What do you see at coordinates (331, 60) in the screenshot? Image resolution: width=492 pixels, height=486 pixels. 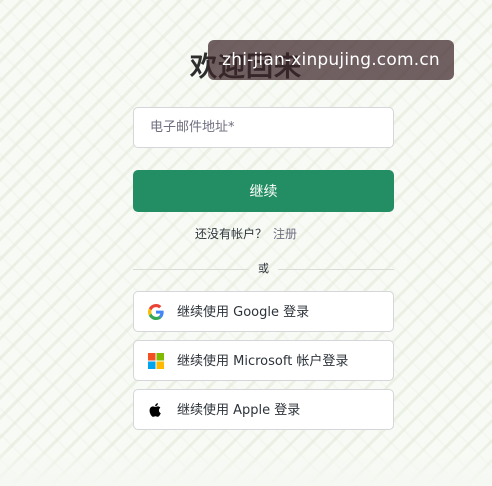 I see `watermark-overlay: zhi-jian-xinpujing.com.cn` at bounding box center [331, 60].